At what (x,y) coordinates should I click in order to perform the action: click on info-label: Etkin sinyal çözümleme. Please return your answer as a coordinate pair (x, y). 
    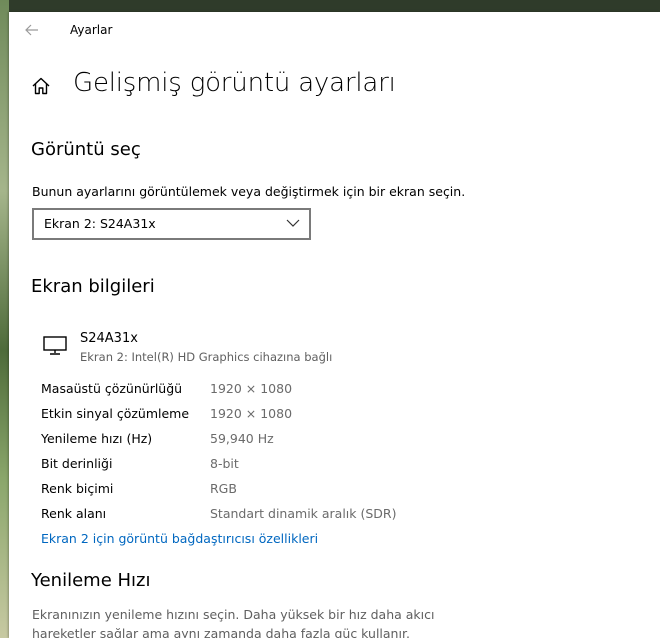
    Looking at the image, I should click on (115, 413).